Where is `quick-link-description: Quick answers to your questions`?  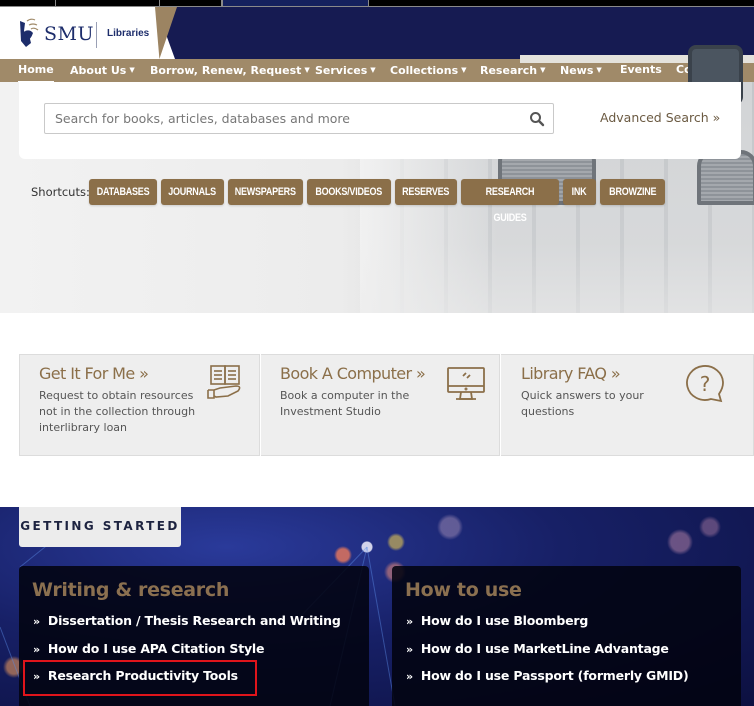
quick-link-description: Quick answers to your questions is located at coordinates (582, 403).